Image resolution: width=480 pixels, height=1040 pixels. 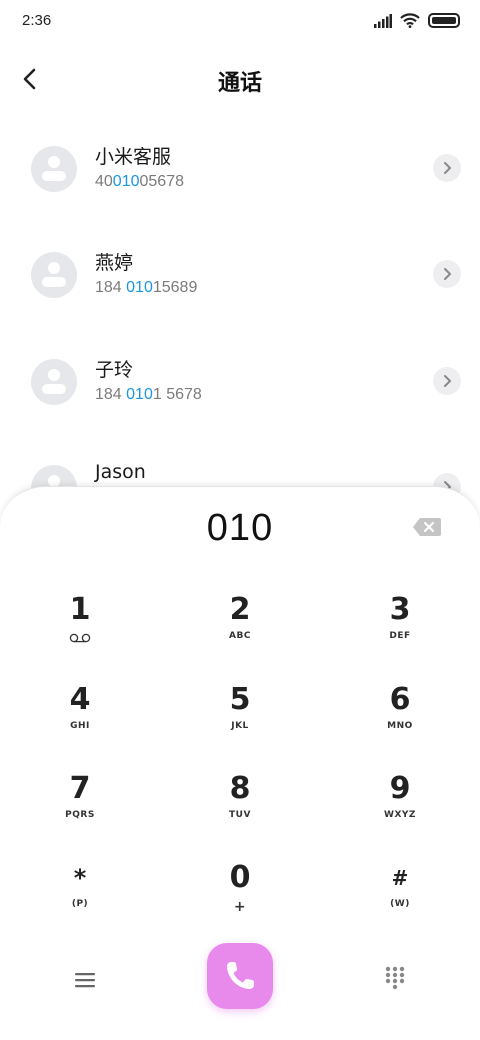 I want to click on key-8: 8 TUV, so click(x=240, y=810).